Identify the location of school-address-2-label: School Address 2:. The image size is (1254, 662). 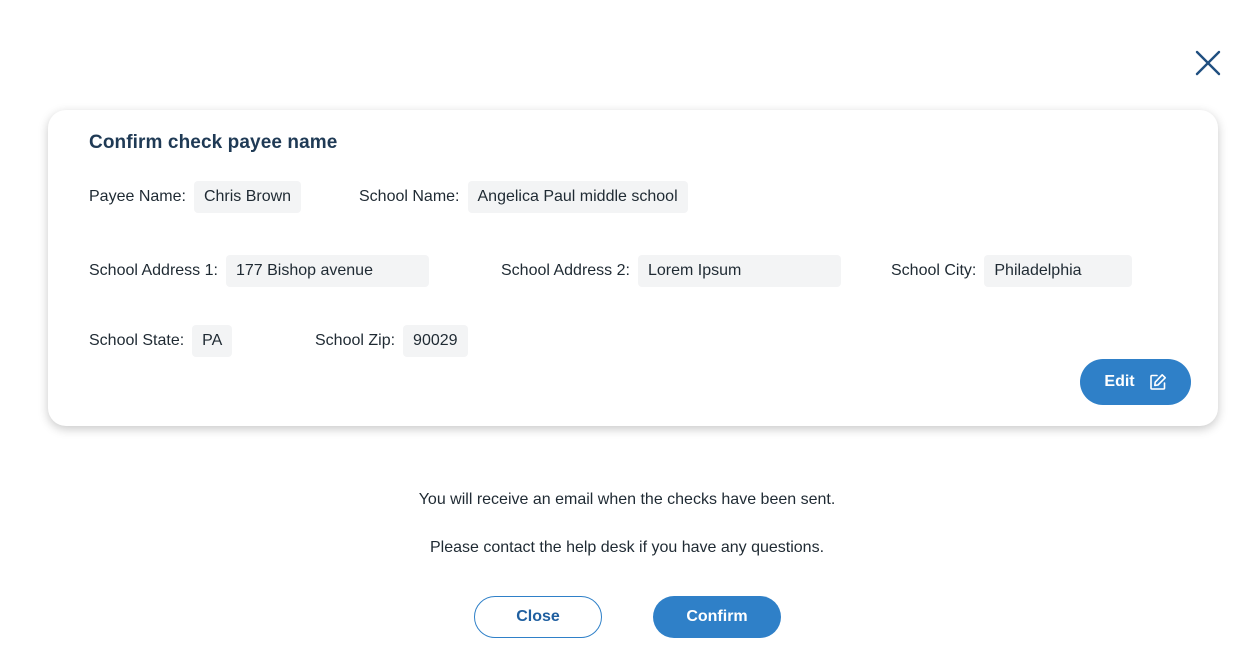
(565, 270).